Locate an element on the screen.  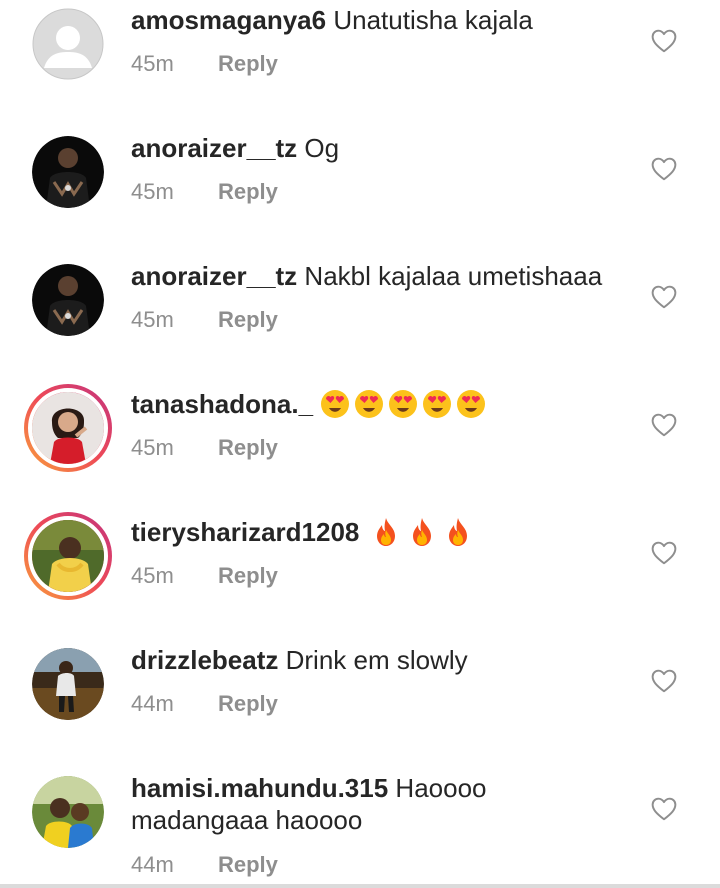
comment-username: amosmaganya6 is located at coordinates (228, 20).